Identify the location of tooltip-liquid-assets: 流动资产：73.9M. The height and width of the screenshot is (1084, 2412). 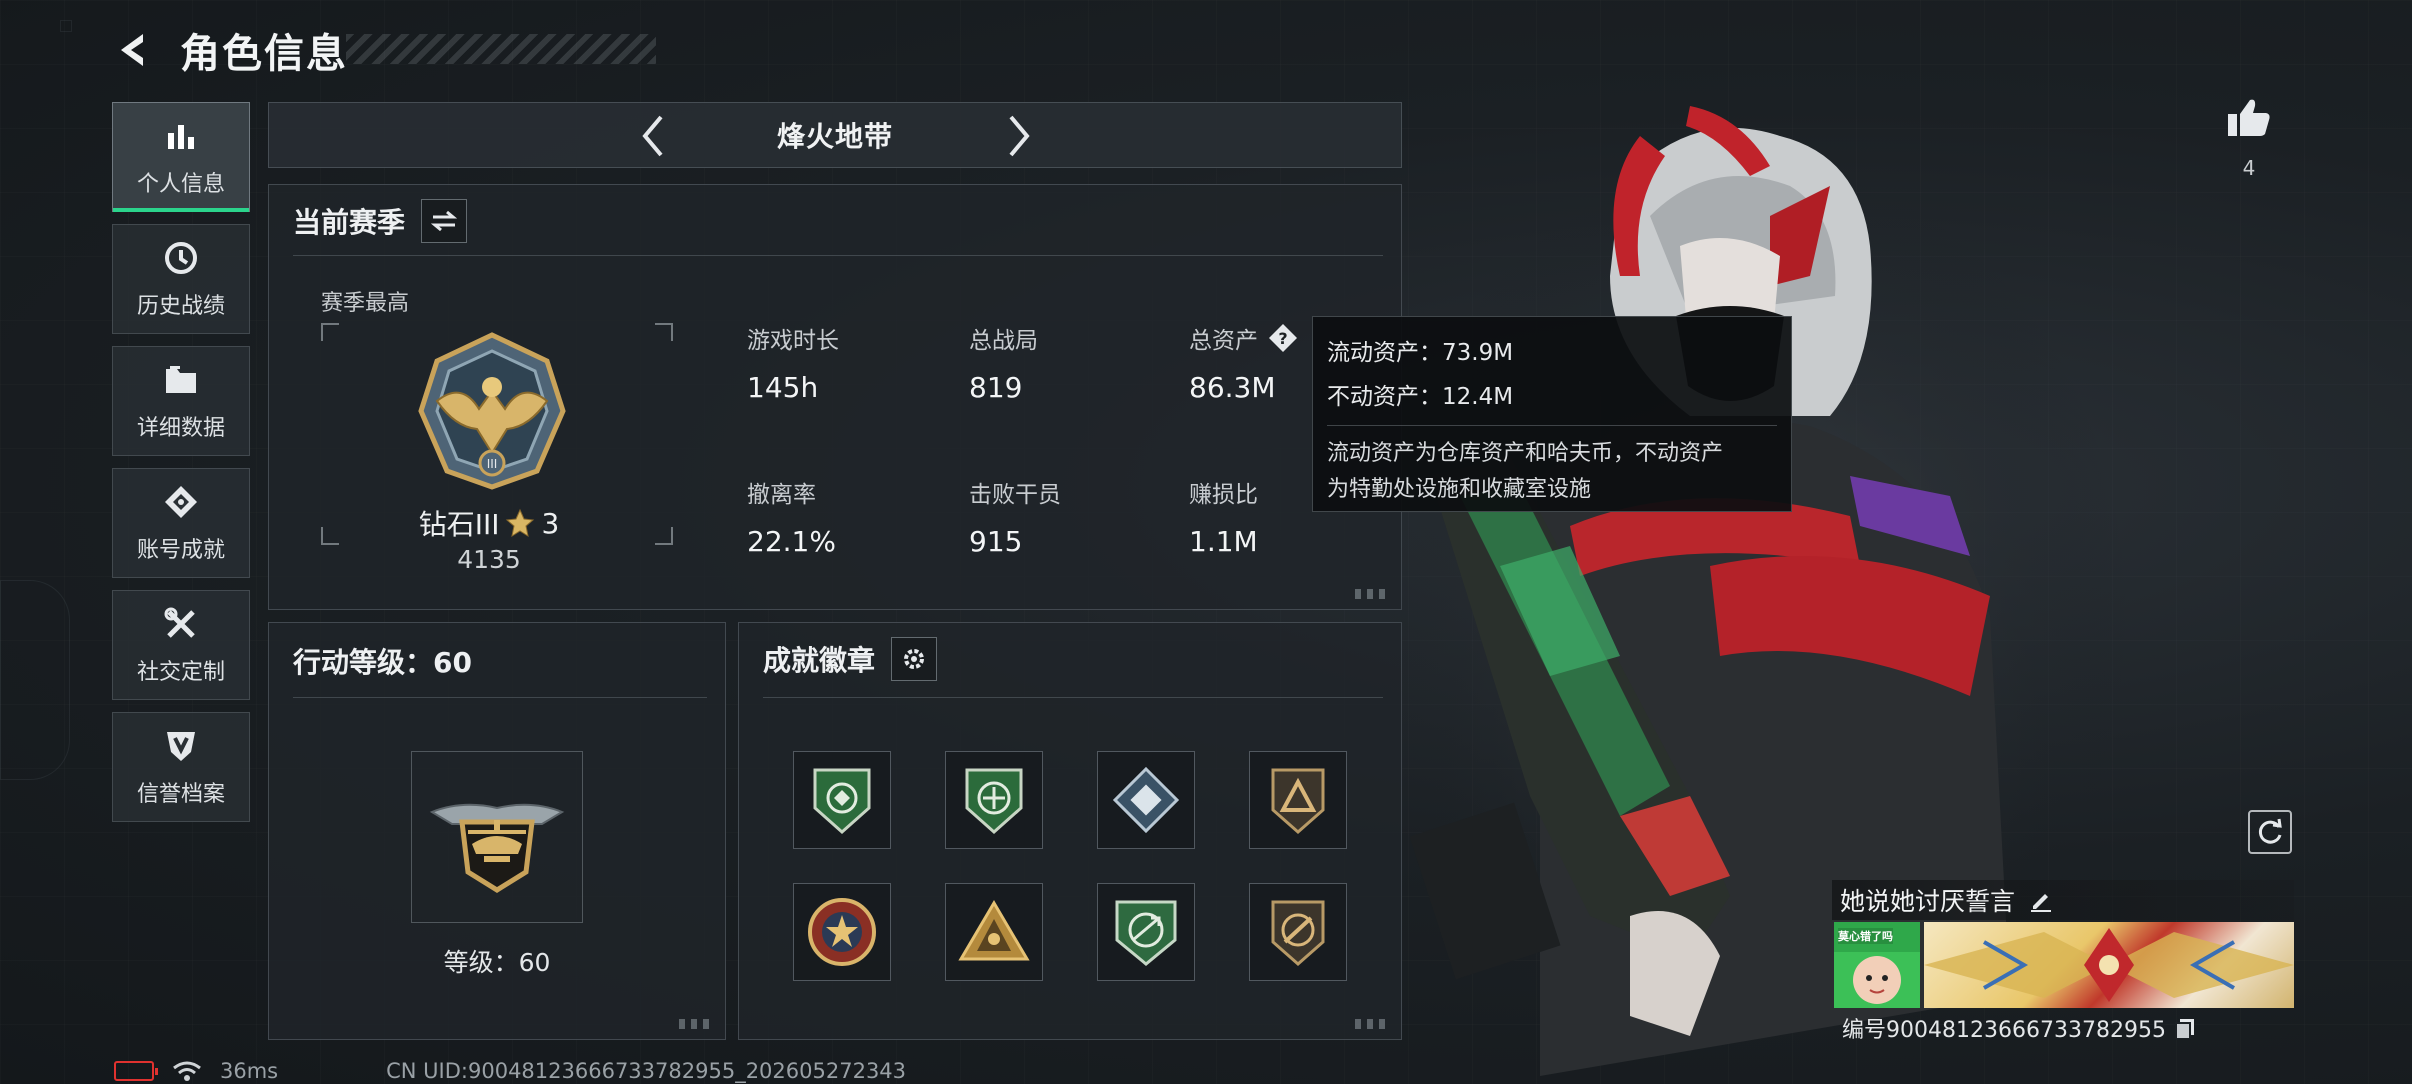
(1420, 353).